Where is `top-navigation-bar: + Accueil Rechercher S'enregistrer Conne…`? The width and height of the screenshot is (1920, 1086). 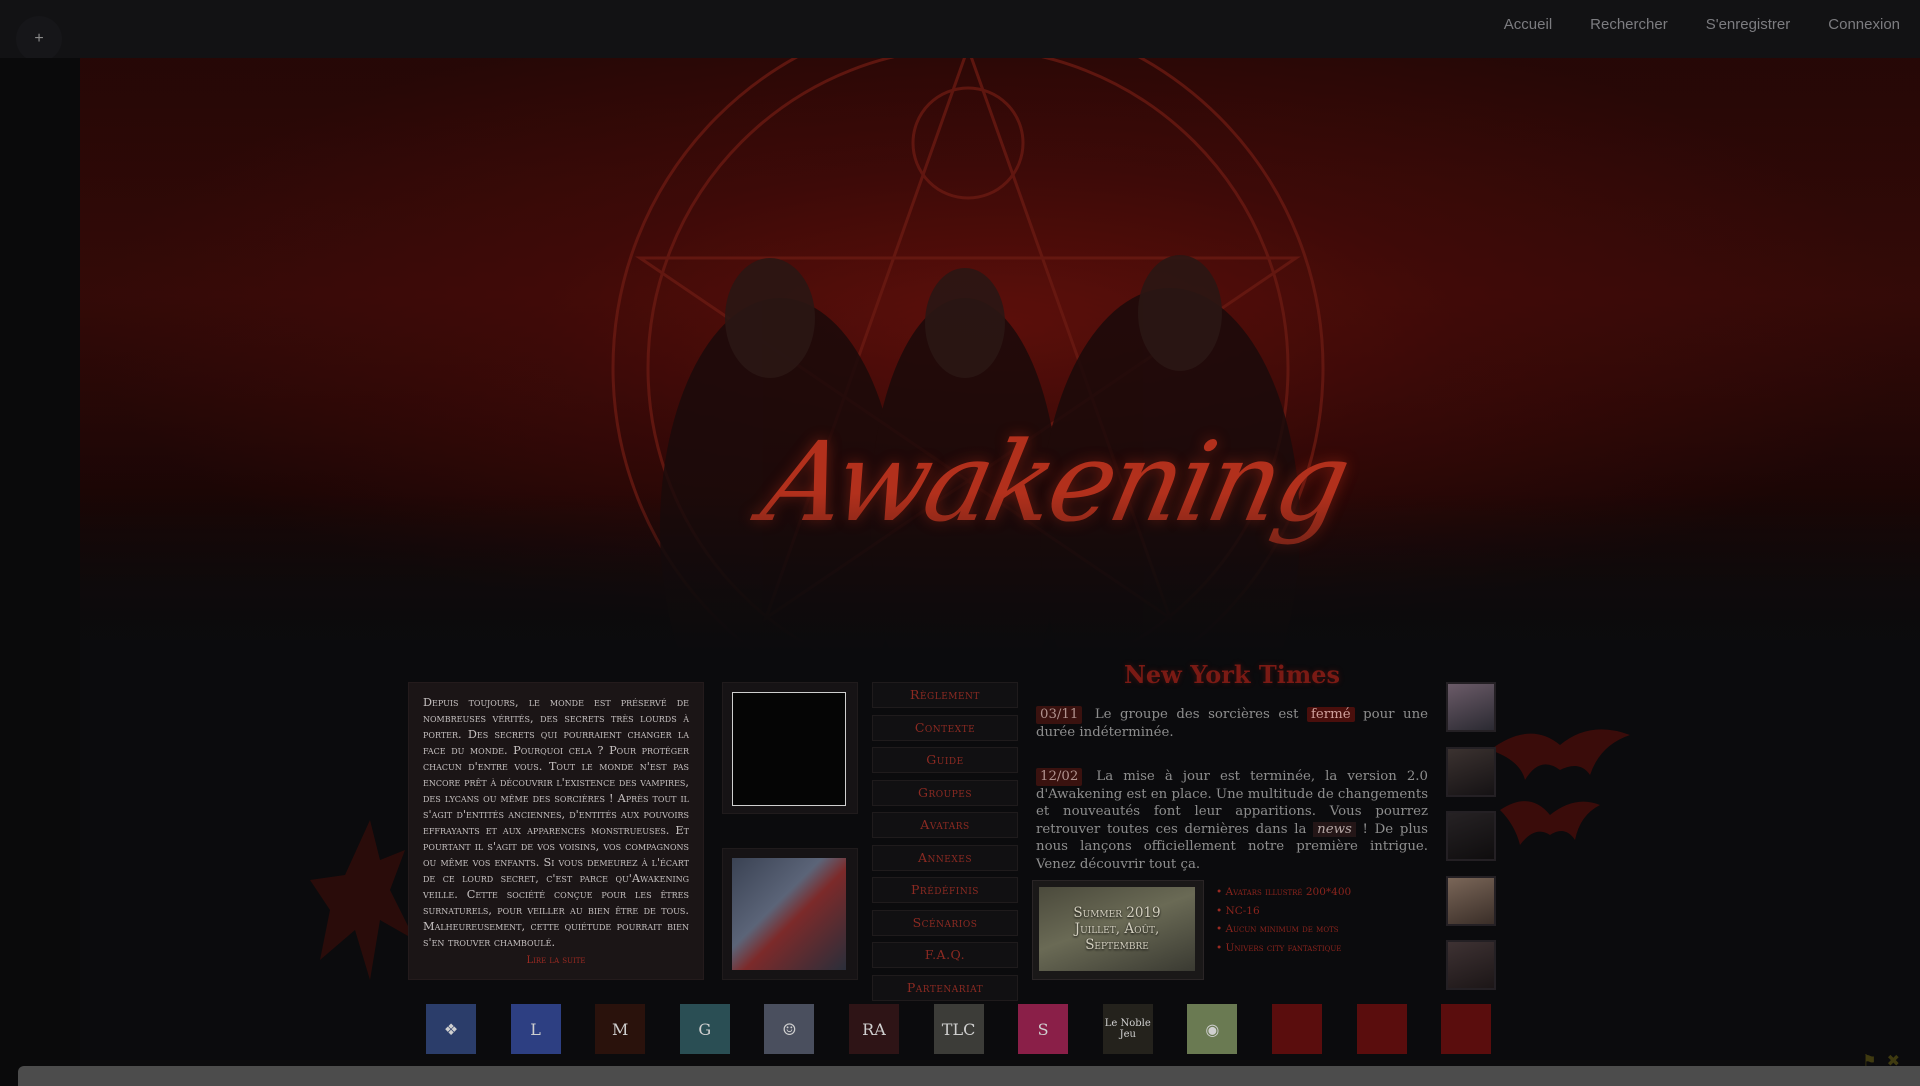 top-navigation-bar: + Accueil Rechercher S'enregistrer Conne… is located at coordinates (960, 31).